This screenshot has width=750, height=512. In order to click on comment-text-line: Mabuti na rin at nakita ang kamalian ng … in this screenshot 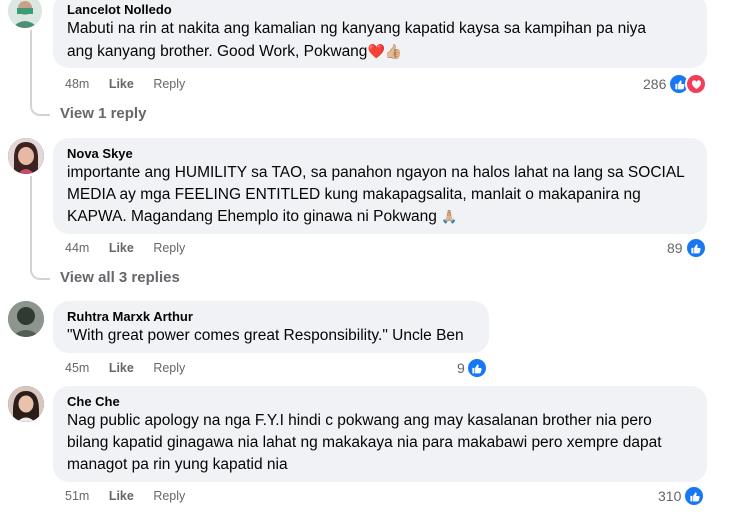, I will do `click(357, 28)`.